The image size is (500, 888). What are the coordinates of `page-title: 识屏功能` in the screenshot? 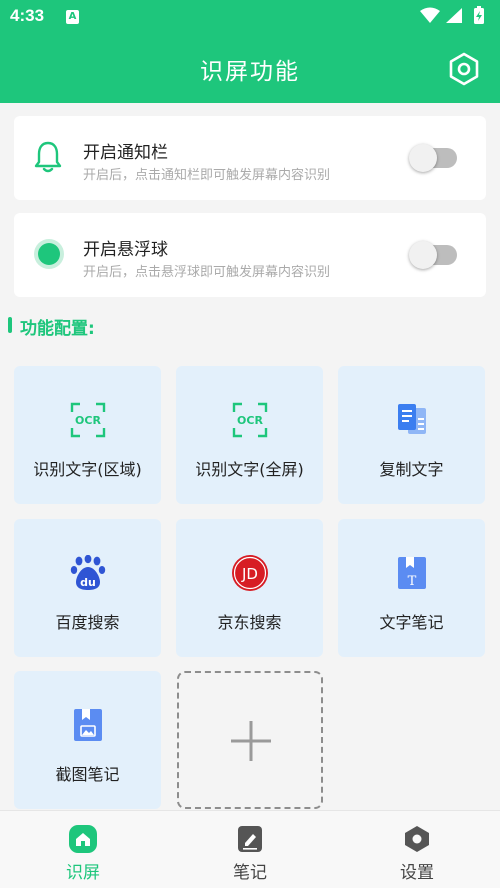 It's located at (250, 72).